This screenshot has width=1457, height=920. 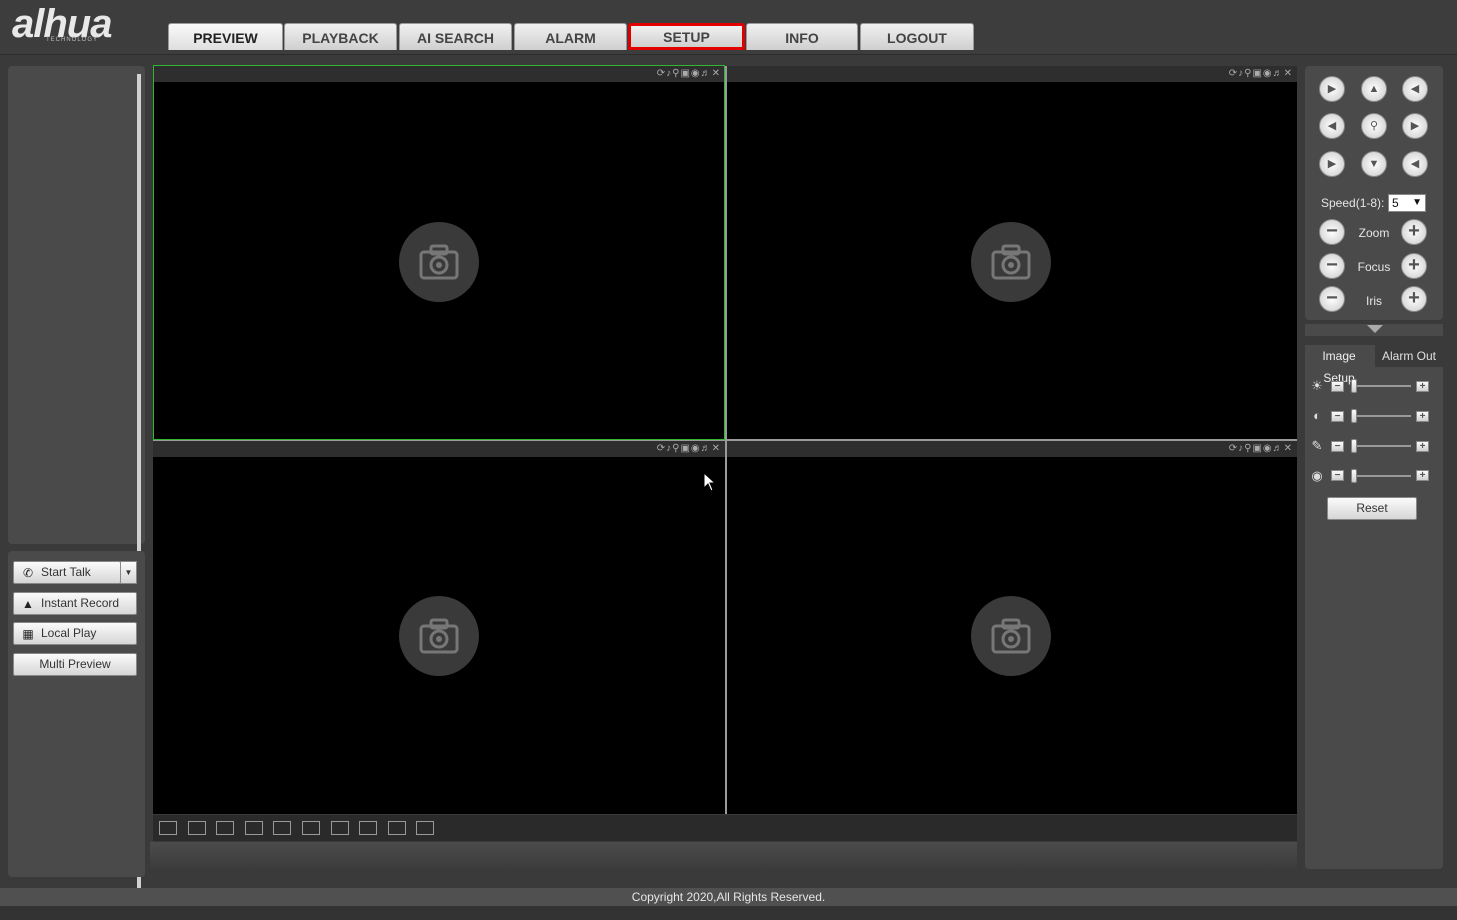 What do you see at coordinates (1407, 203) in the screenshot?
I see `speed-select: 5 ▼` at bounding box center [1407, 203].